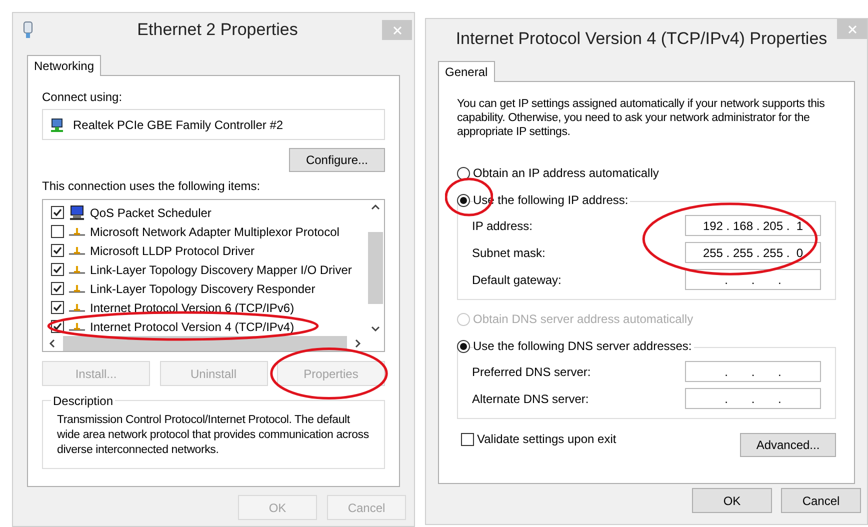 The height and width of the screenshot is (527, 868). What do you see at coordinates (509, 253) in the screenshot?
I see `field-label: Subnet mask:` at bounding box center [509, 253].